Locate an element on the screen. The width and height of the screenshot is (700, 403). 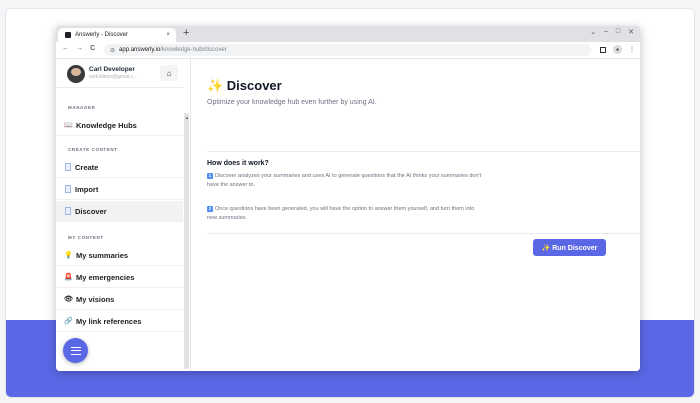
eye-icon: 👁 is located at coordinates (68, 299).